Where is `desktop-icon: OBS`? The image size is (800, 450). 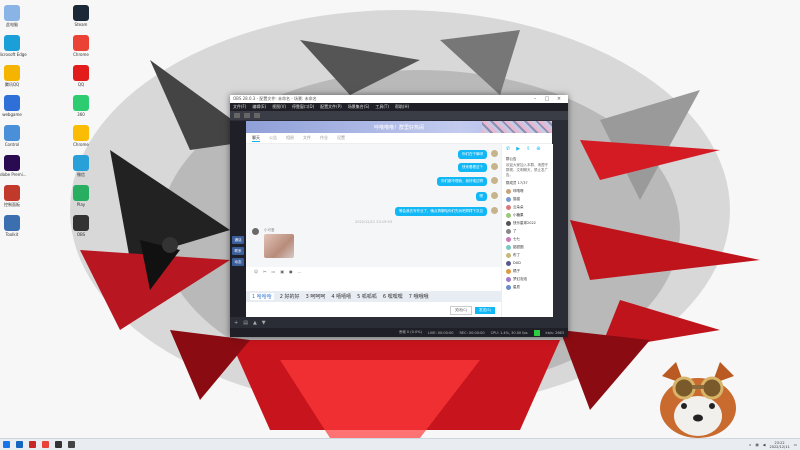 desktop-icon: OBS is located at coordinates (81, 226).